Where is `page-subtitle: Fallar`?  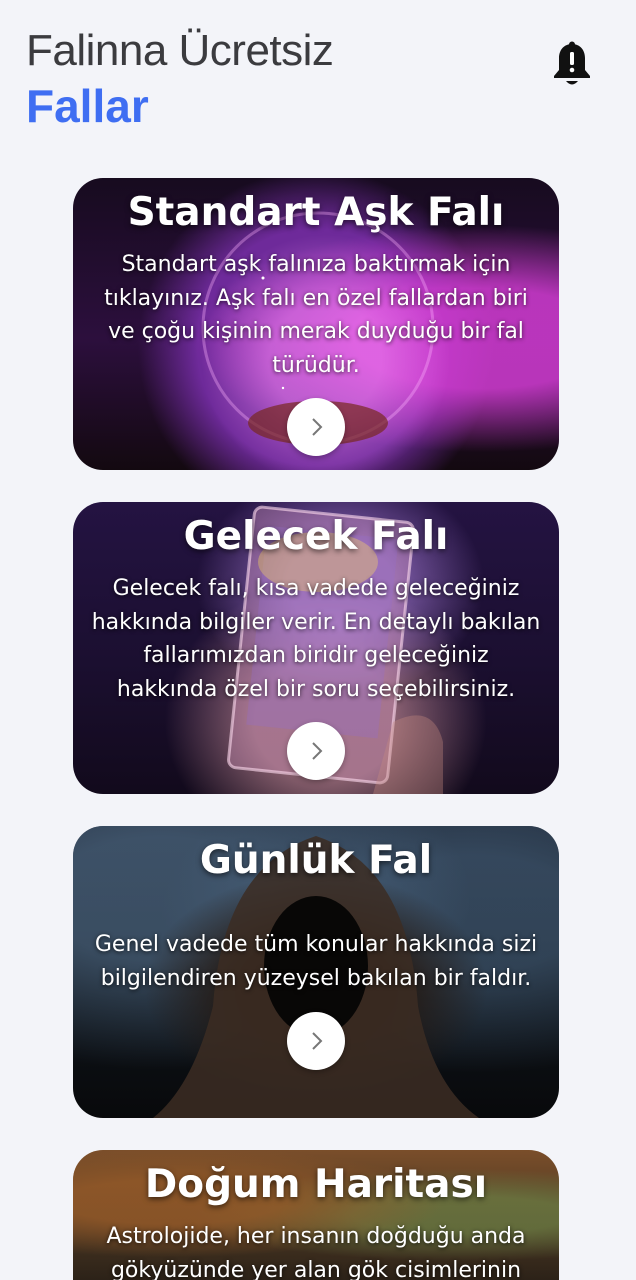 page-subtitle: Fallar is located at coordinates (87, 106).